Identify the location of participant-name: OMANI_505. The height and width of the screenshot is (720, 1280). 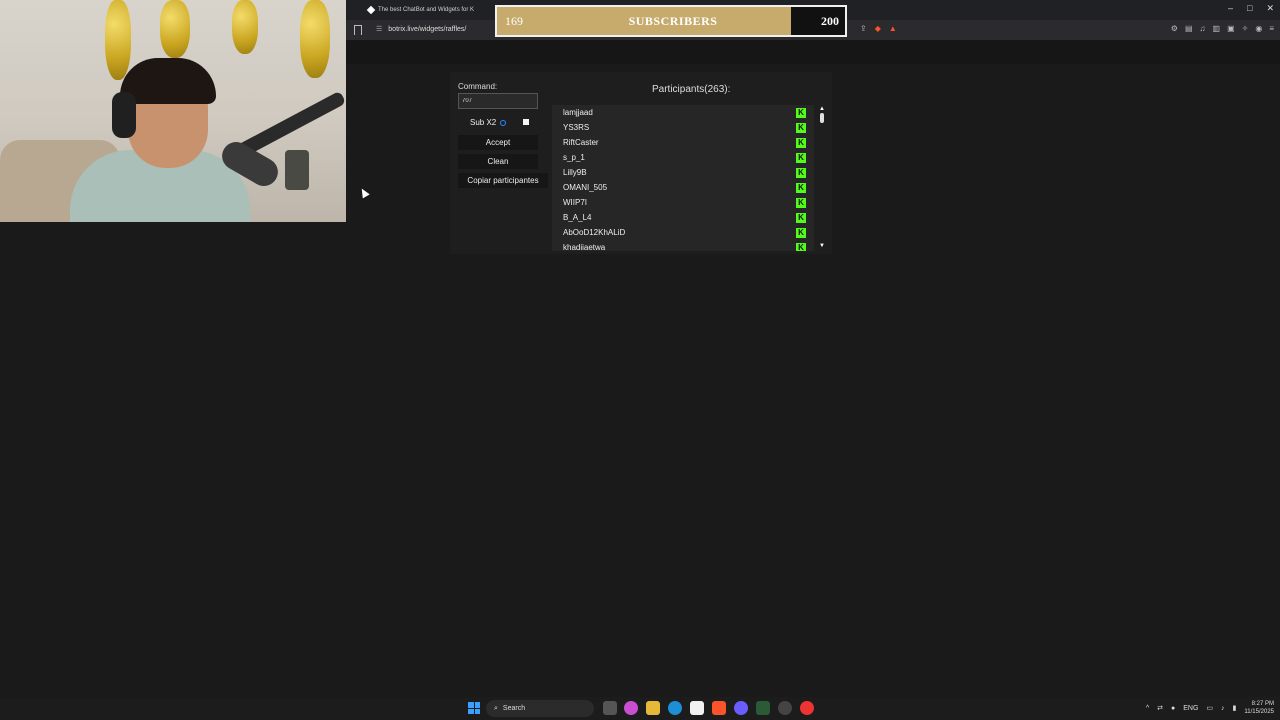
(585, 187).